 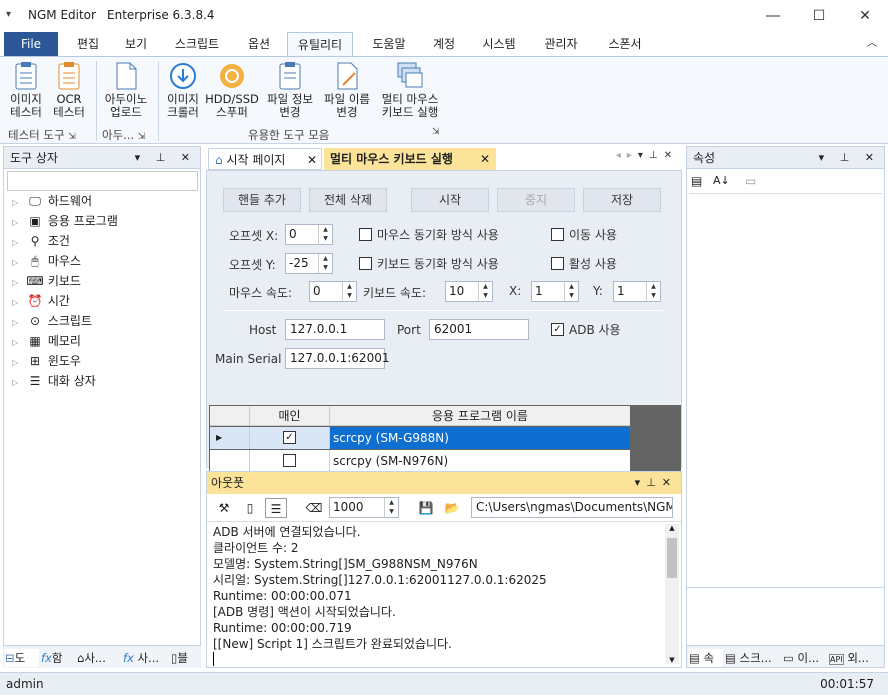 I want to click on path-input: C:\Users\ngmas\Documents\NGM6\, so click(x=572, y=507).